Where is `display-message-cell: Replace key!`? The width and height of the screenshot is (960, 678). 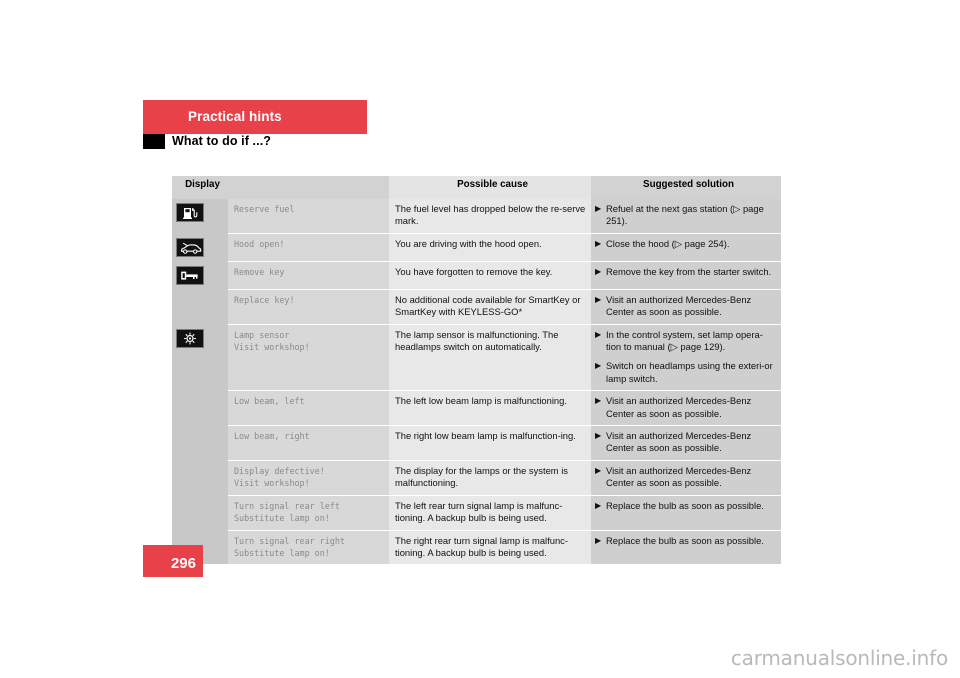
display-message-cell: Replace key! is located at coordinates (308, 306).